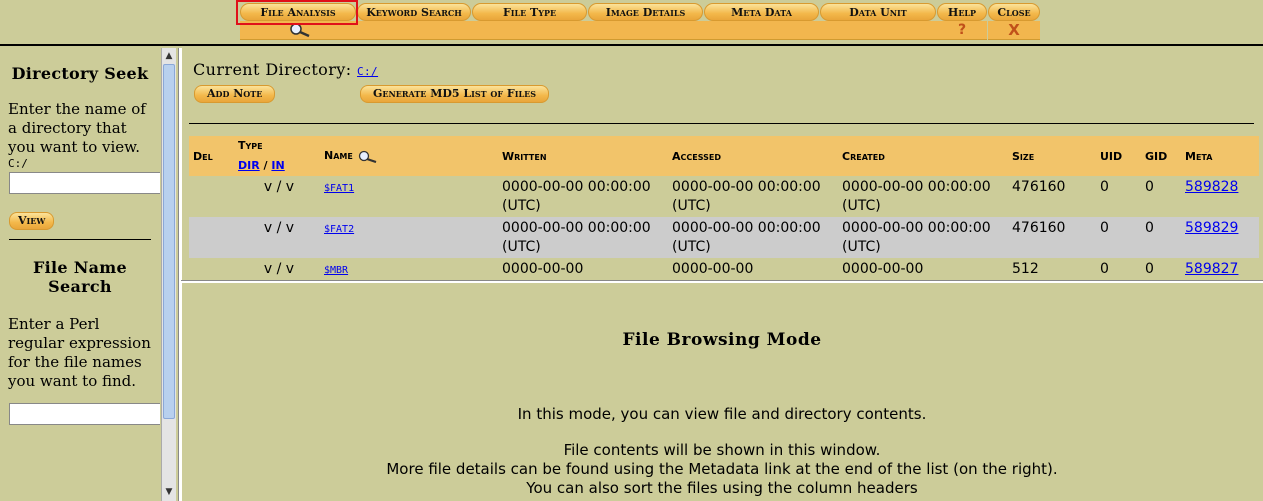 Image resolution: width=1263 pixels, height=501 pixels. I want to click on file-name-search-title: File Name Search, so click(80, 277).